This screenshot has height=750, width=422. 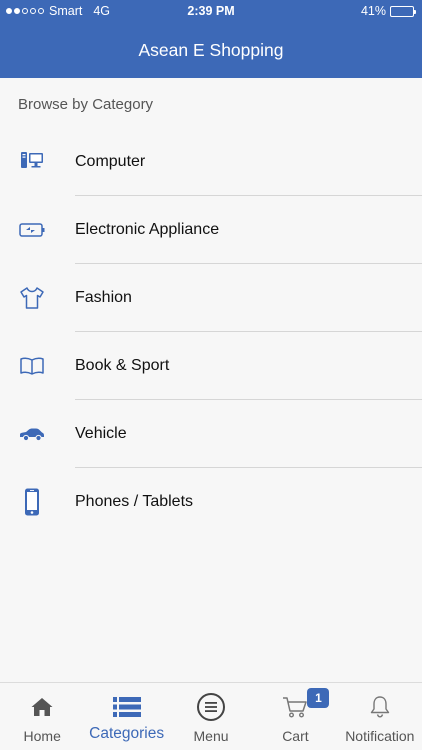 What do you see at coordinates (101, 433) in the screenshot?
I see `category-label: Vehicle` at bounding box center [101, 433].